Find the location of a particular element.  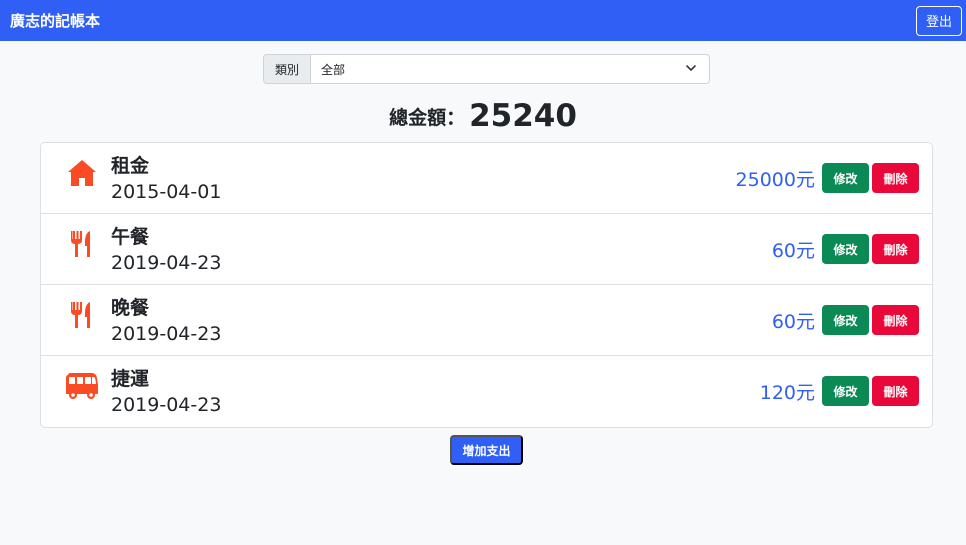

expense-title: 晚餐 is located at coordinates (130, 308).